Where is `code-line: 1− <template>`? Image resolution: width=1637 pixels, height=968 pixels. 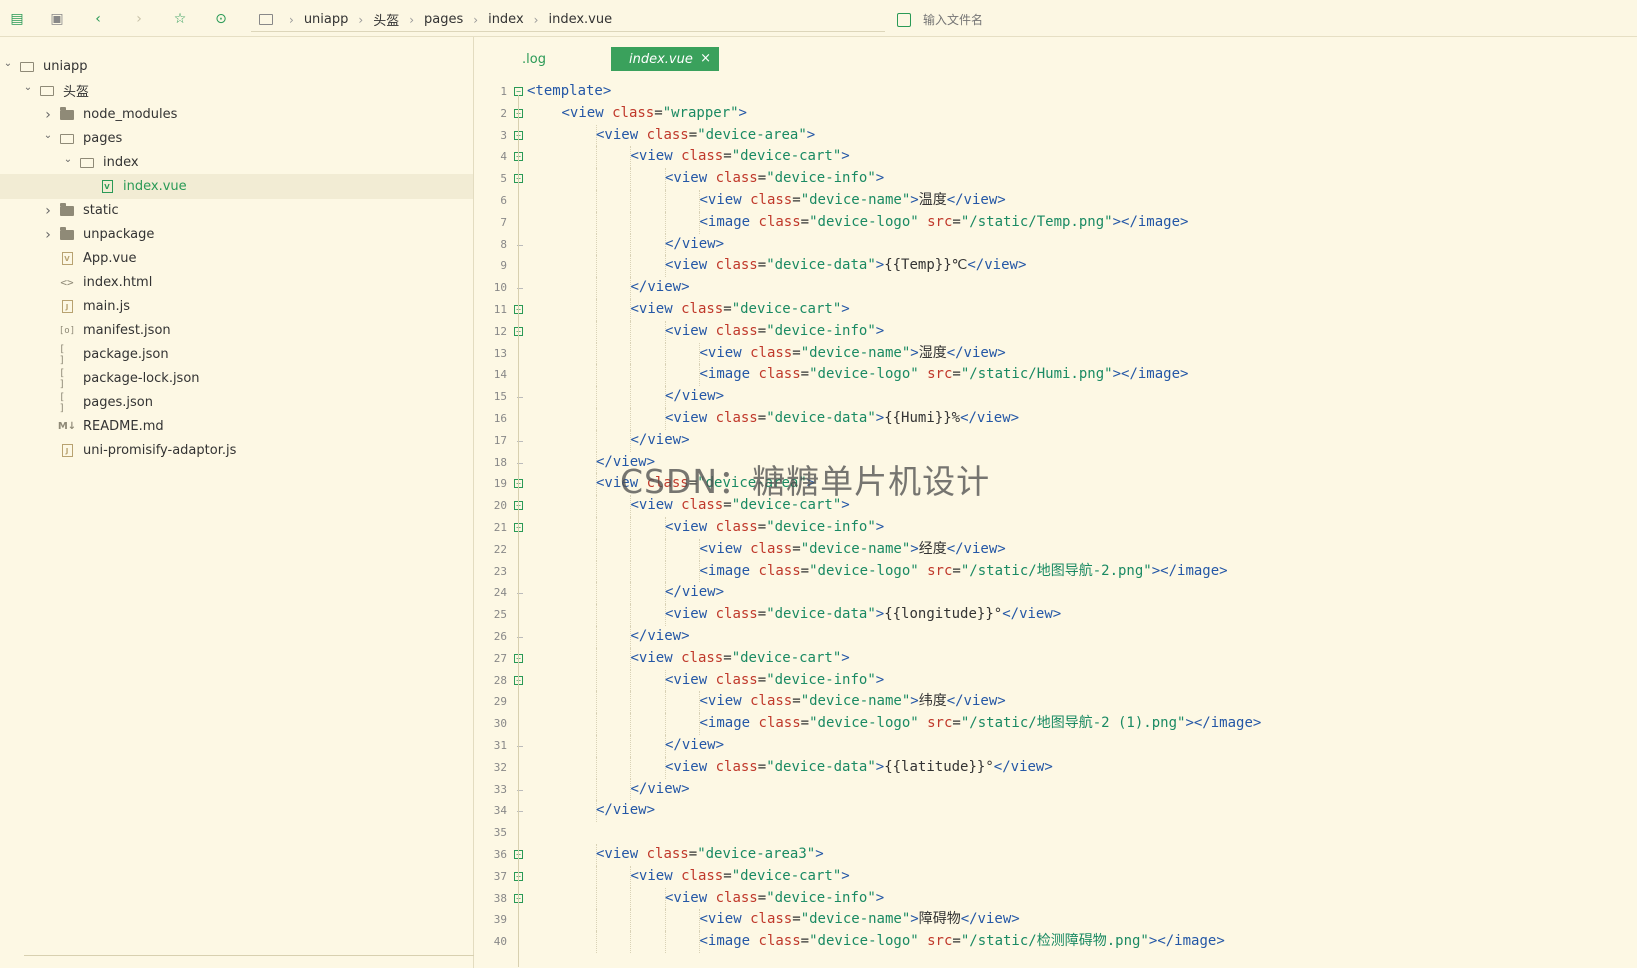
code-line: 1− <template> is located at coordinates (1055, 92).